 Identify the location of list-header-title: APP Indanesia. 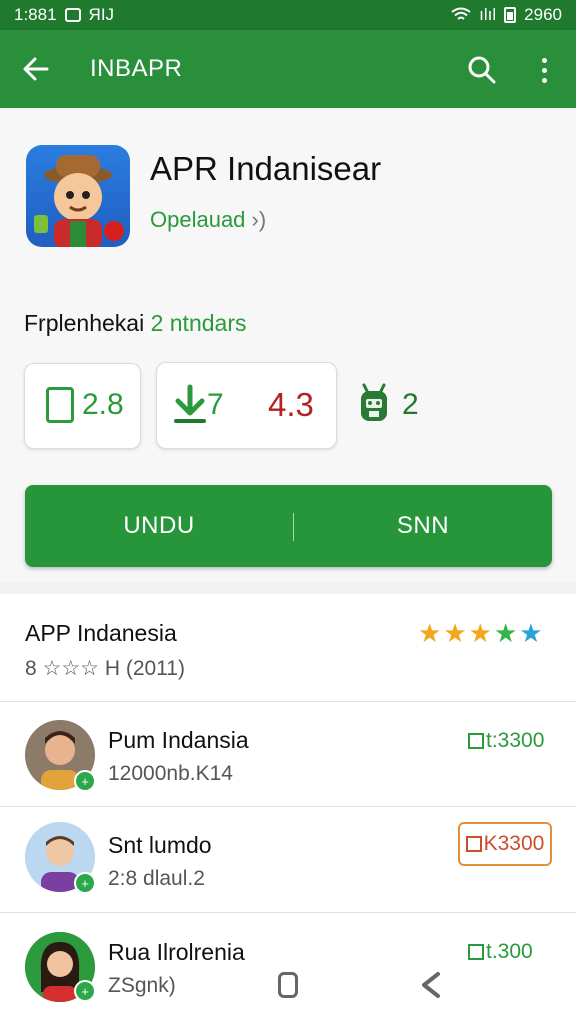
(101, 633).